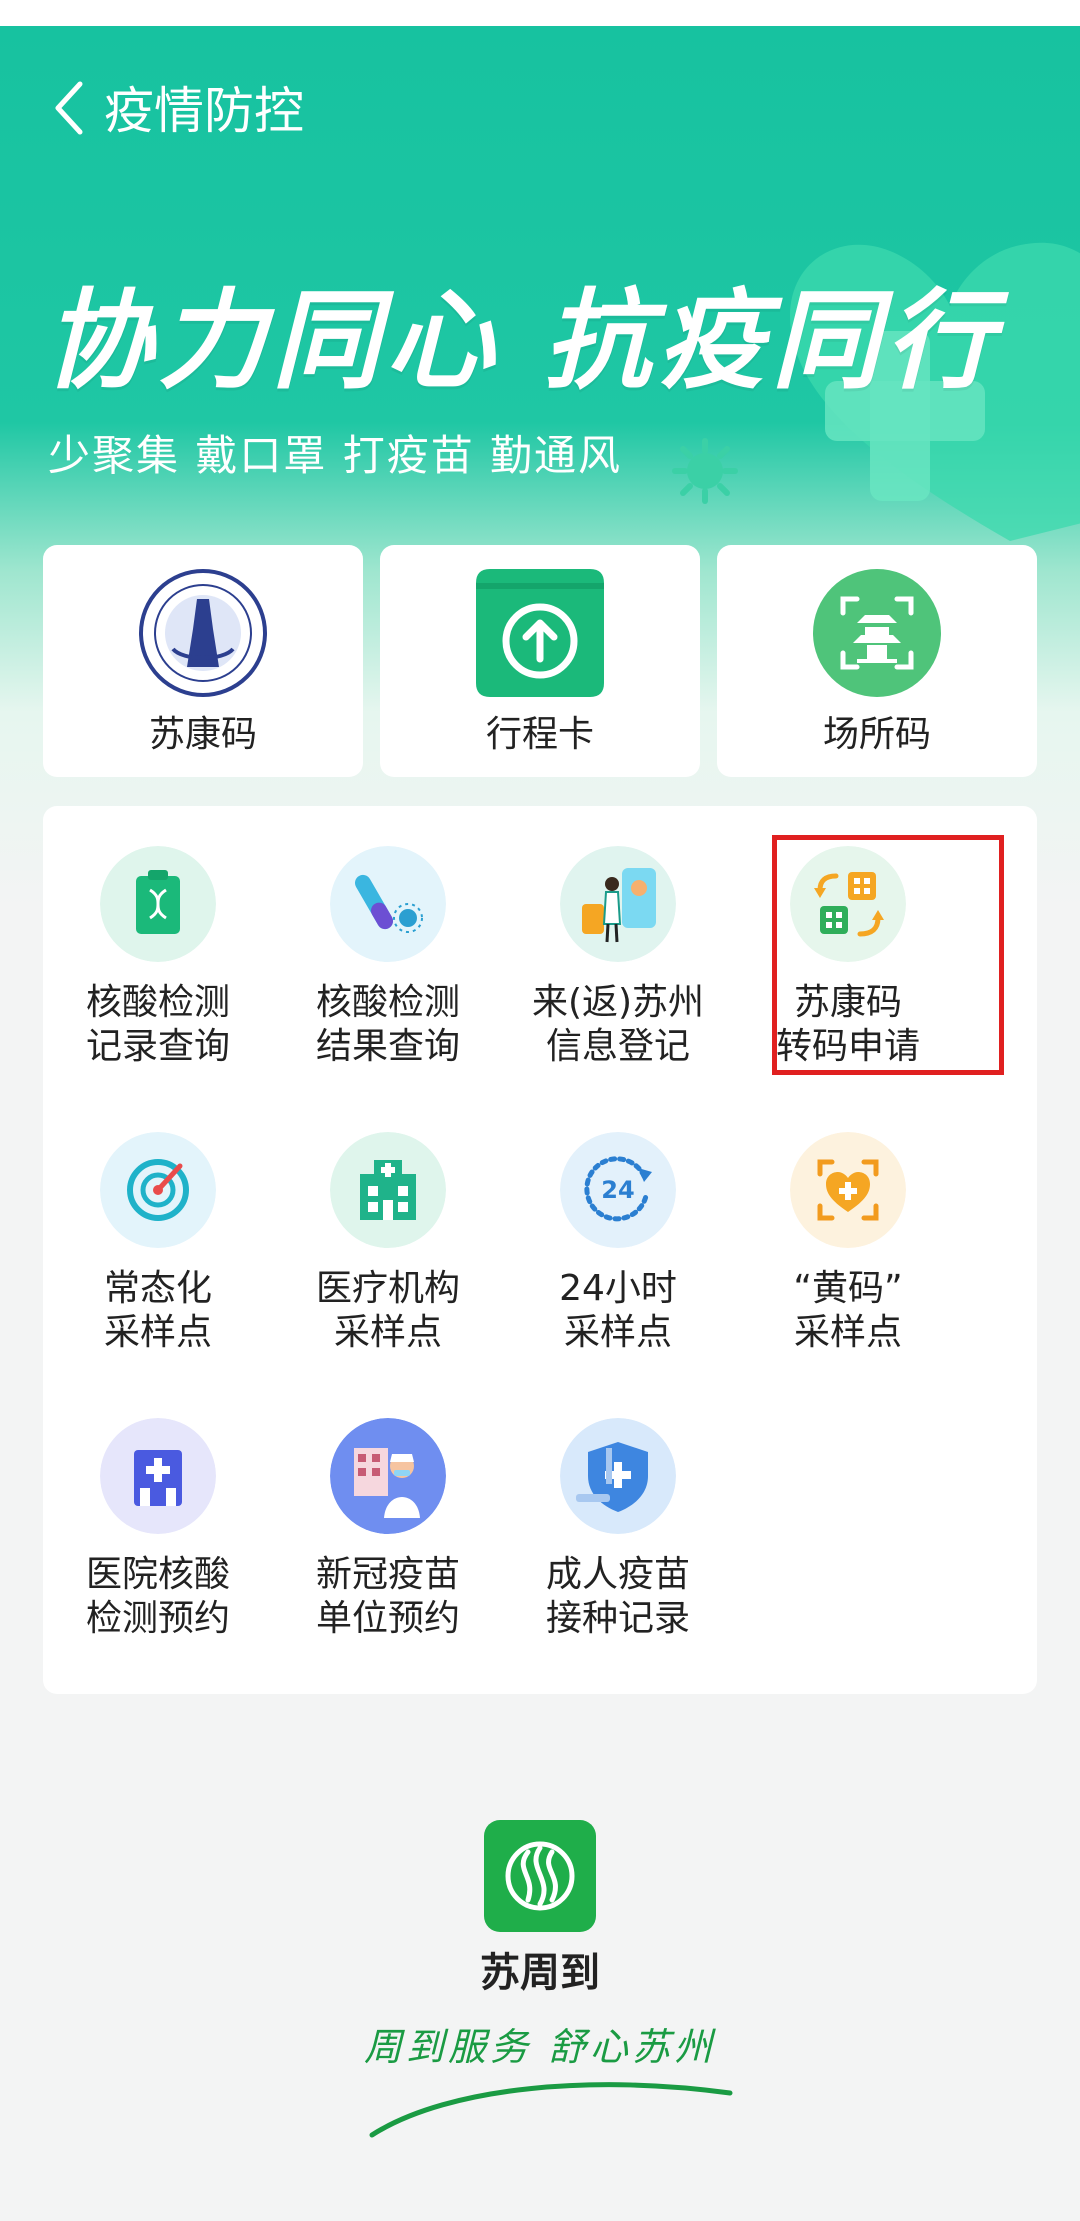  I want to click on chevron-left-icon, so click(69, 108).